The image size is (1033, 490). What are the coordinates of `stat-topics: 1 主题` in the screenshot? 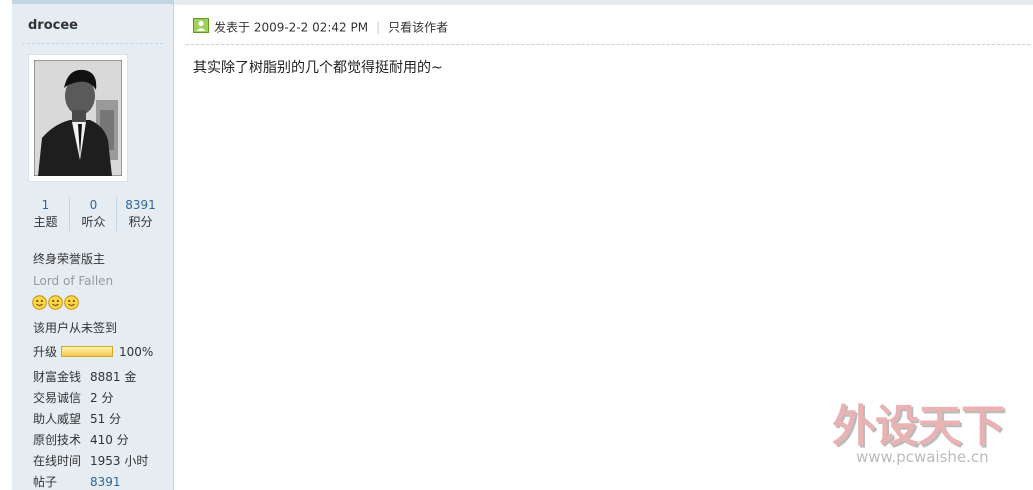 It's located at (45, 214).